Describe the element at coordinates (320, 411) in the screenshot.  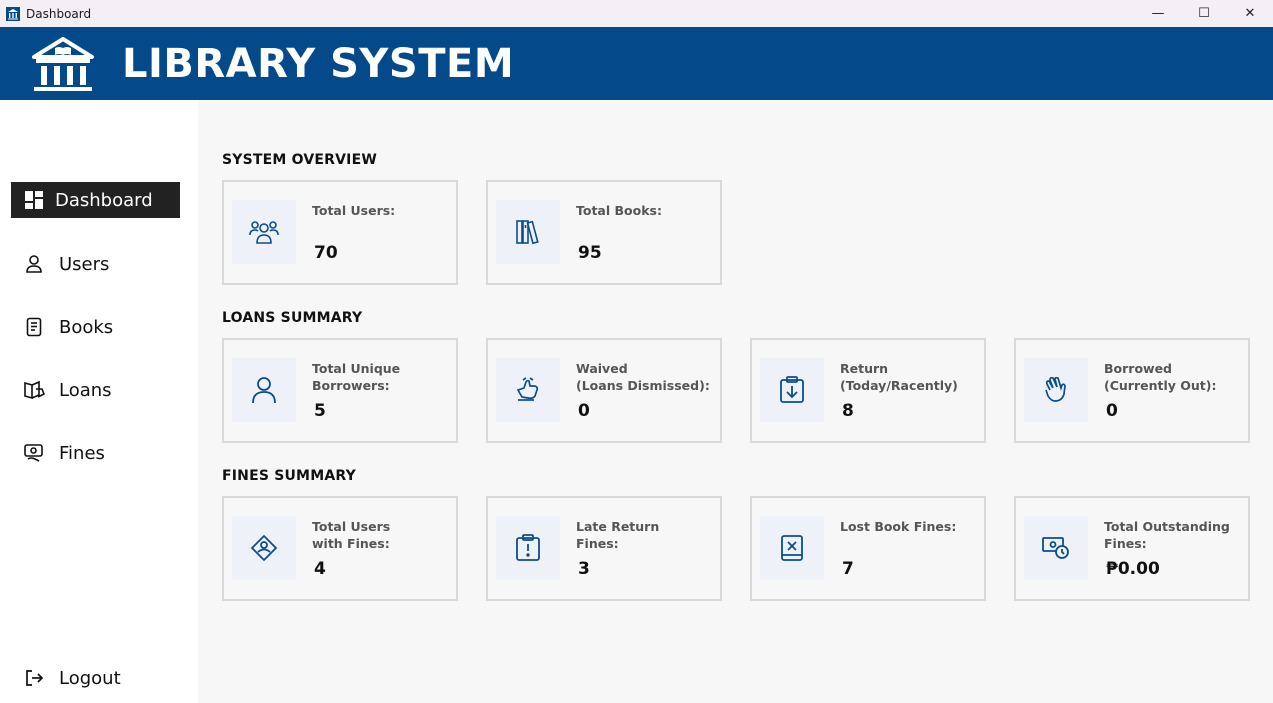
I see `stat-value: 5` at that location.